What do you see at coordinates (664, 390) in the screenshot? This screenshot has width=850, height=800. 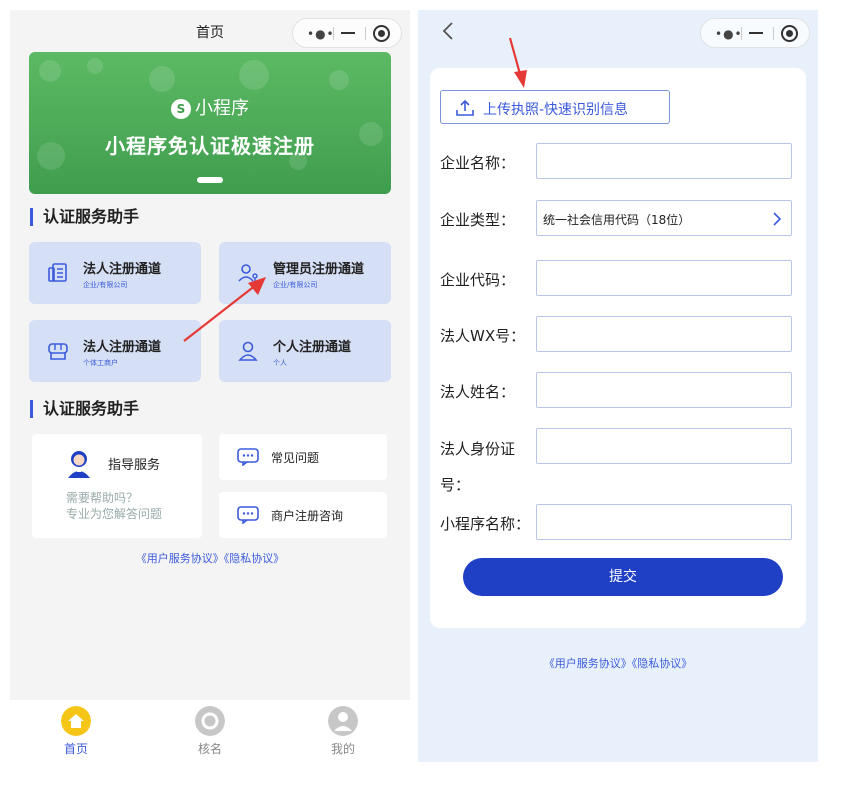 I see `legal-name-input` at bounding box center [664, 390].